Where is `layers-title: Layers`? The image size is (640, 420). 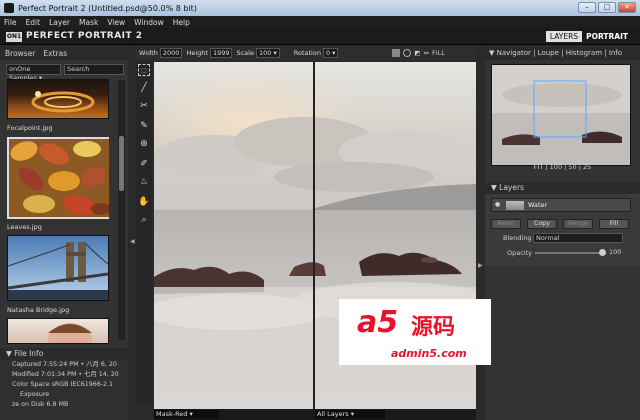
layers-title: Layers is located at coordinates (511, 187).